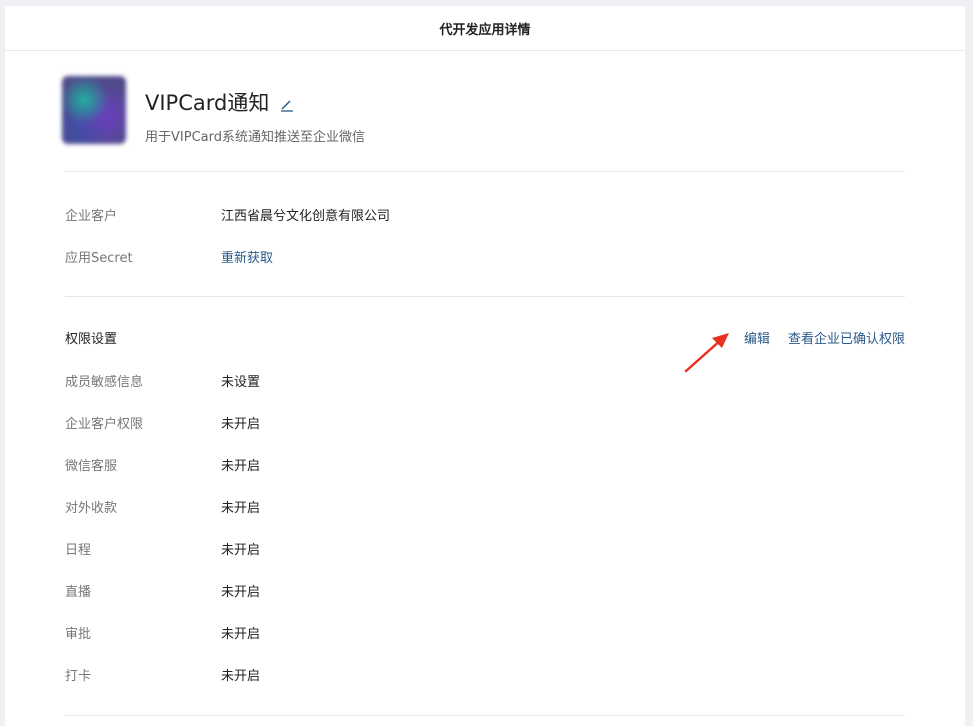 The height and width of the screenshot is (726, 973). I want to click on annotation-arrow-icon, so click(706, 353).